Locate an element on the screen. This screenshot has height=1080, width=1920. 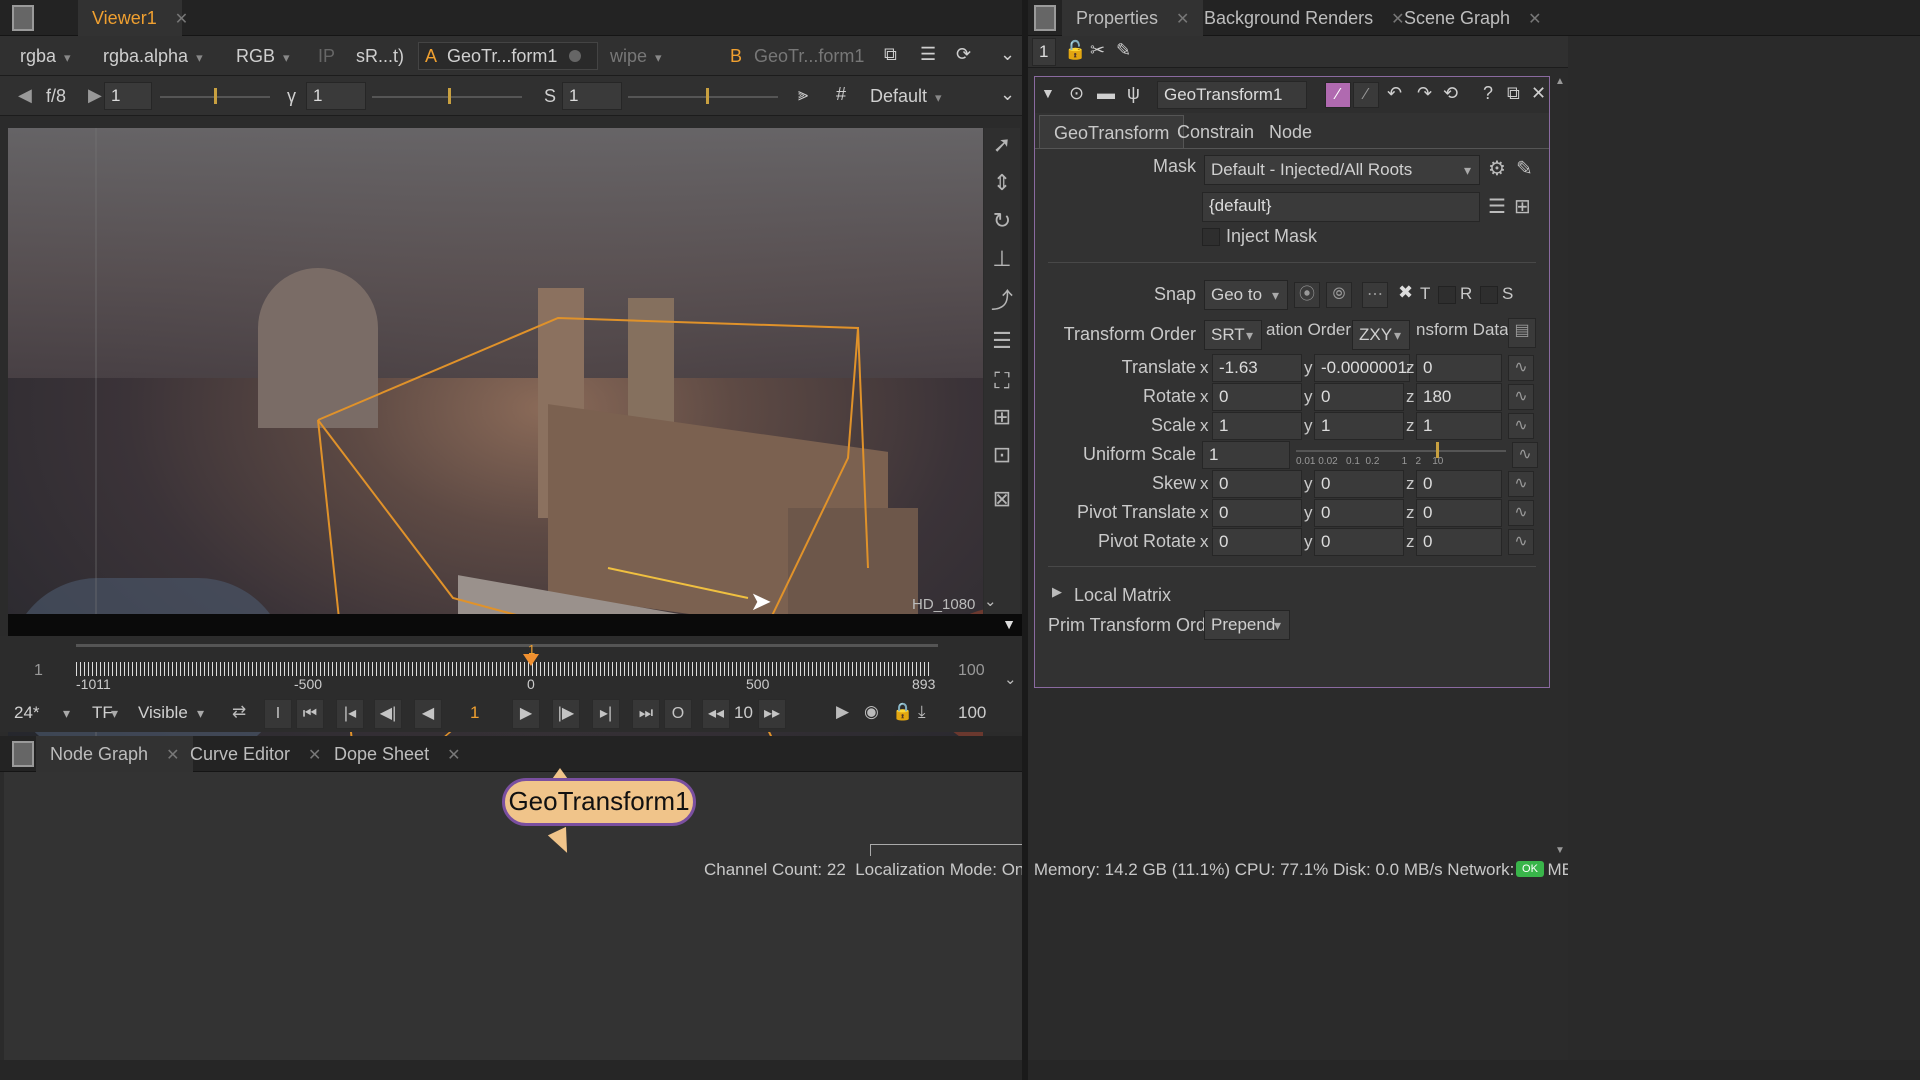
tab-constrain: Constrain is located at coordinates (1215, 132).